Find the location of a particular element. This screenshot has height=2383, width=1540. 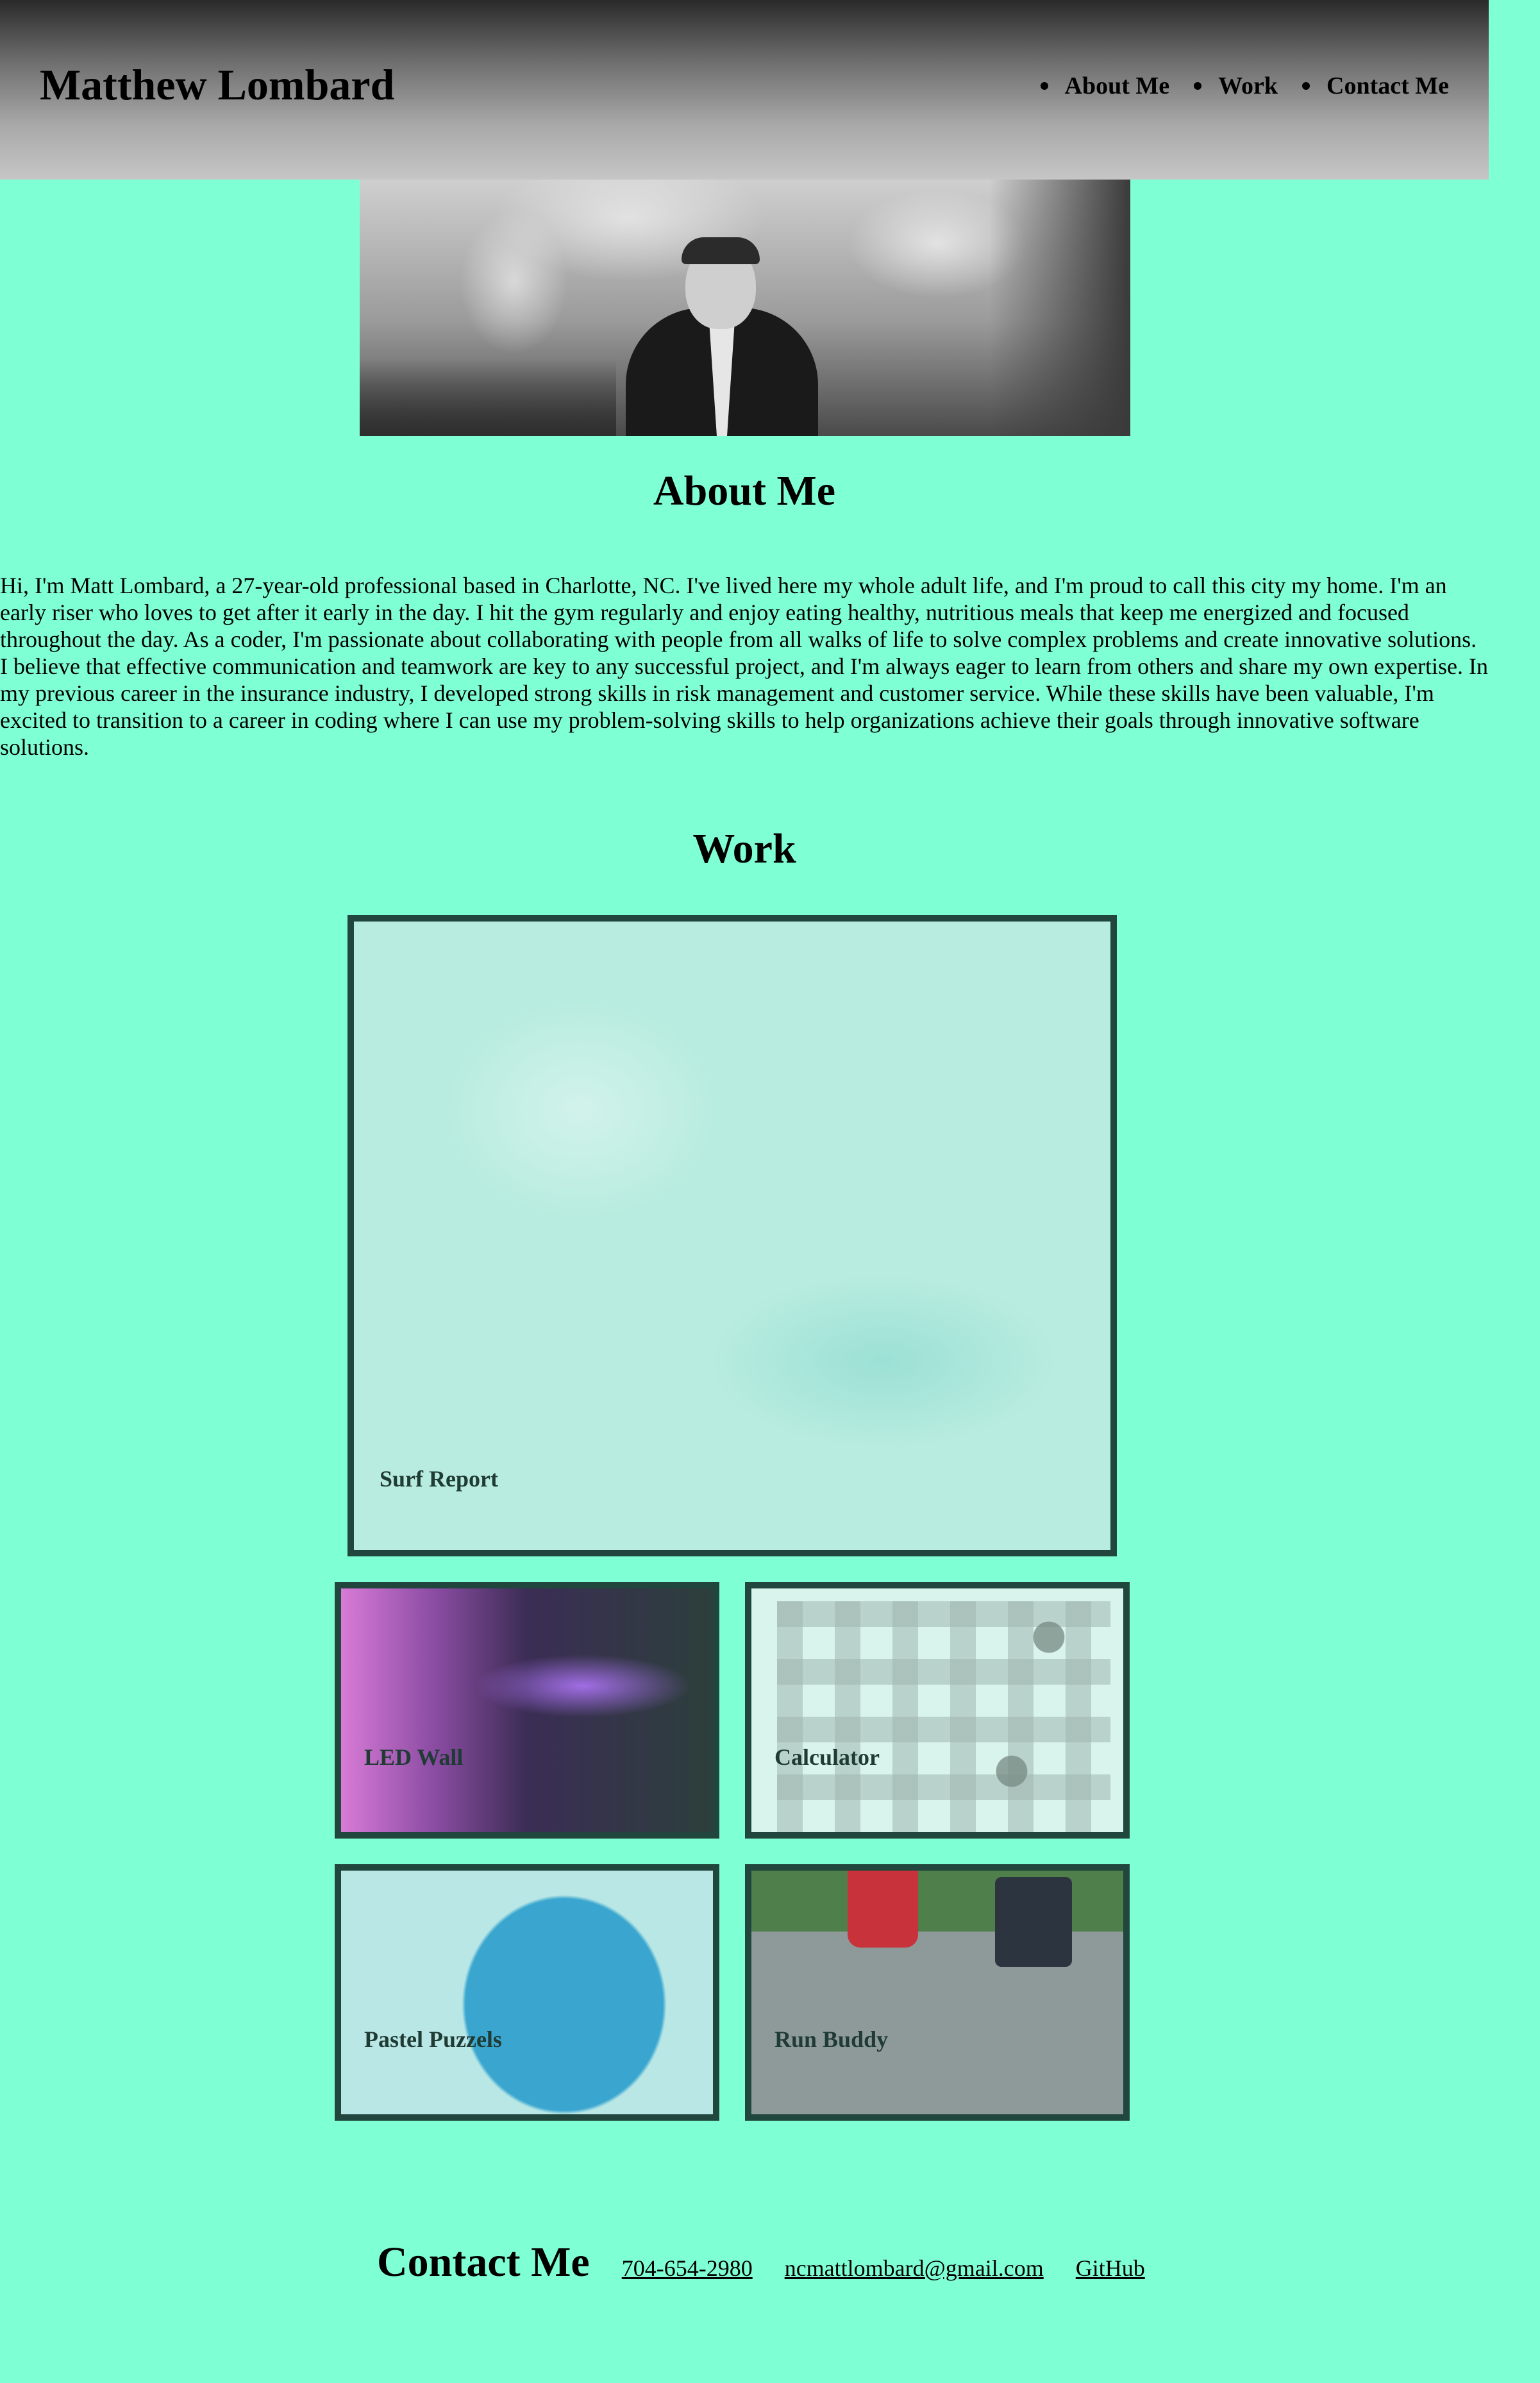

nav-link-work: Work is located at coordinates (1248, 86).